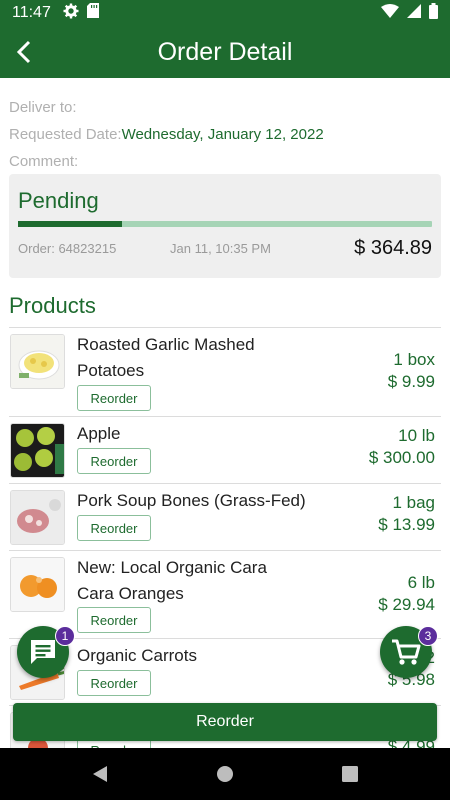 This screenshot has width=450, height=800. I want to click on product-name: Pork Soup Bones (Grass-Fed), so click(191, 500).